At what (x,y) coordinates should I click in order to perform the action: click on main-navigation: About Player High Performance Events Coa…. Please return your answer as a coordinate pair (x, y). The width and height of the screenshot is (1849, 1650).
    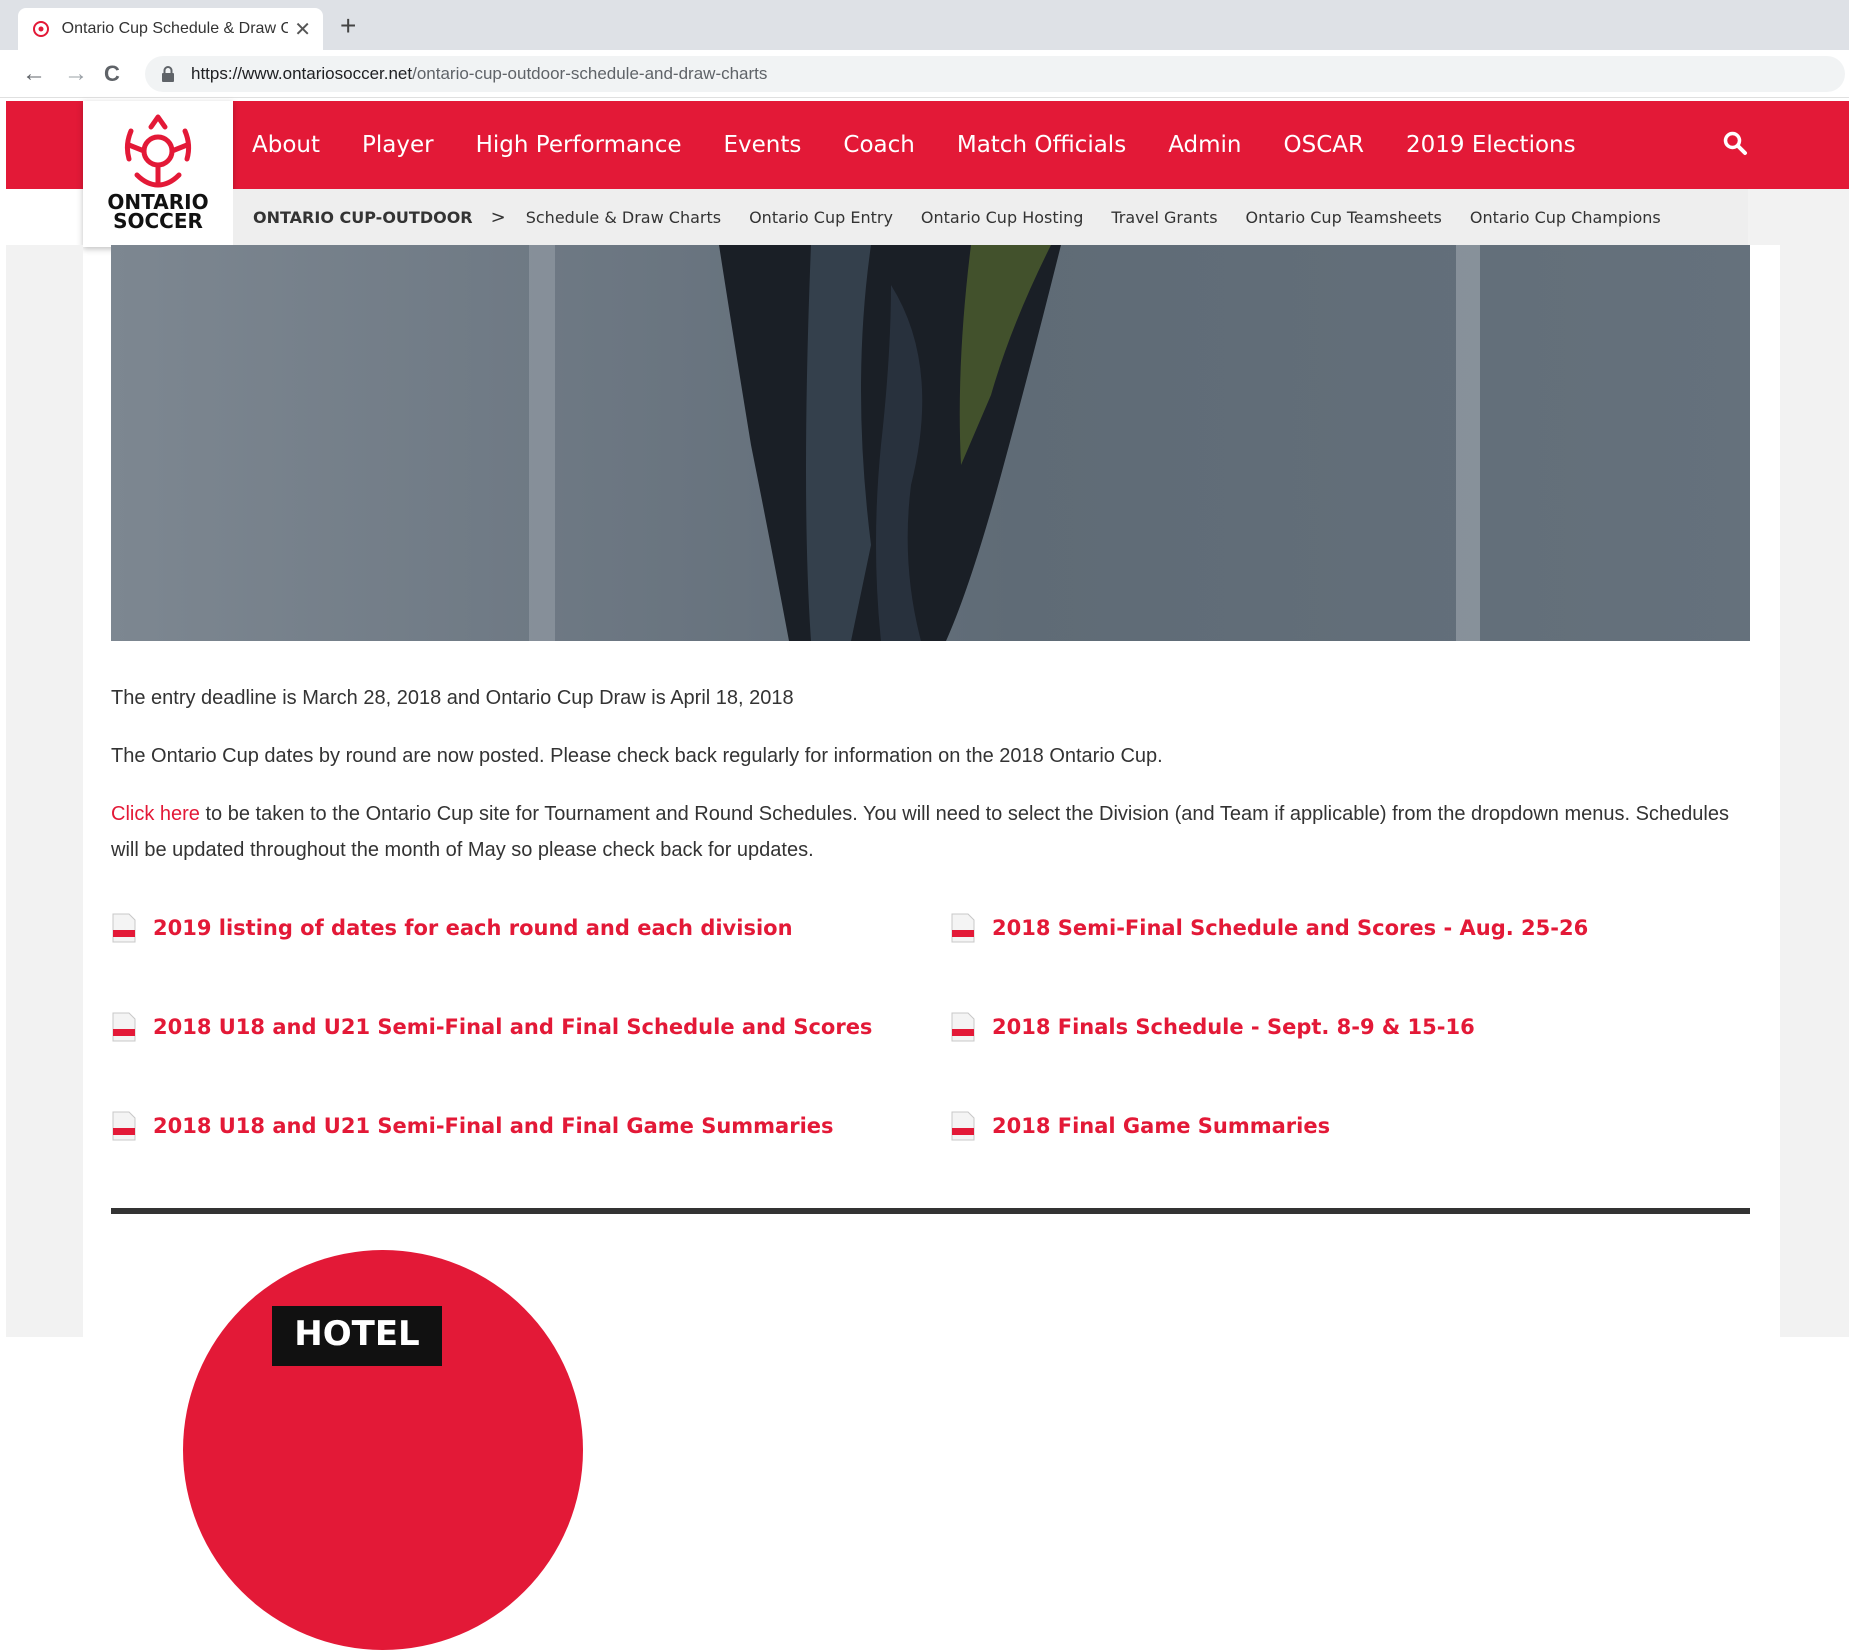
    Looking at the image, I should click on (935, 145).